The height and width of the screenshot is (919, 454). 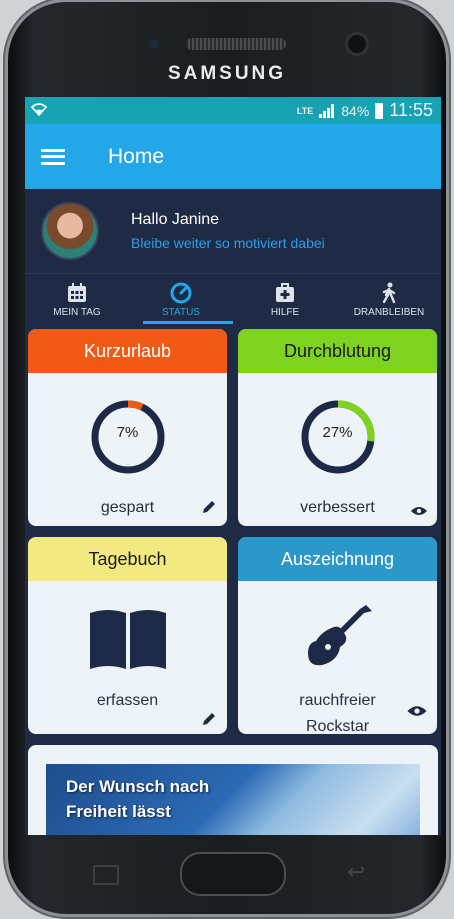 I want to click on signal-icon, so click(x=327, y=110).